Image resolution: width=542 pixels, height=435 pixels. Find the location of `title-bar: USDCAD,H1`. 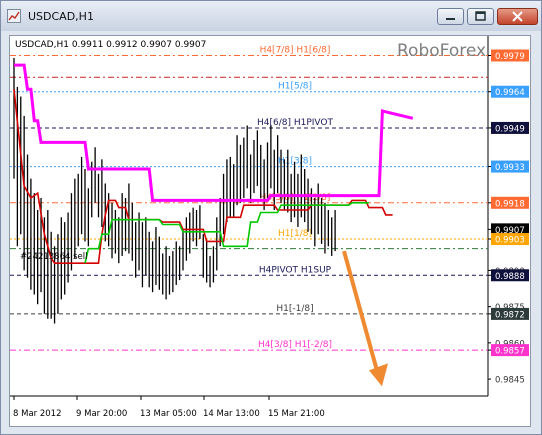

title-bar: USDCAD,H1 is located at coordinates (271, 16).